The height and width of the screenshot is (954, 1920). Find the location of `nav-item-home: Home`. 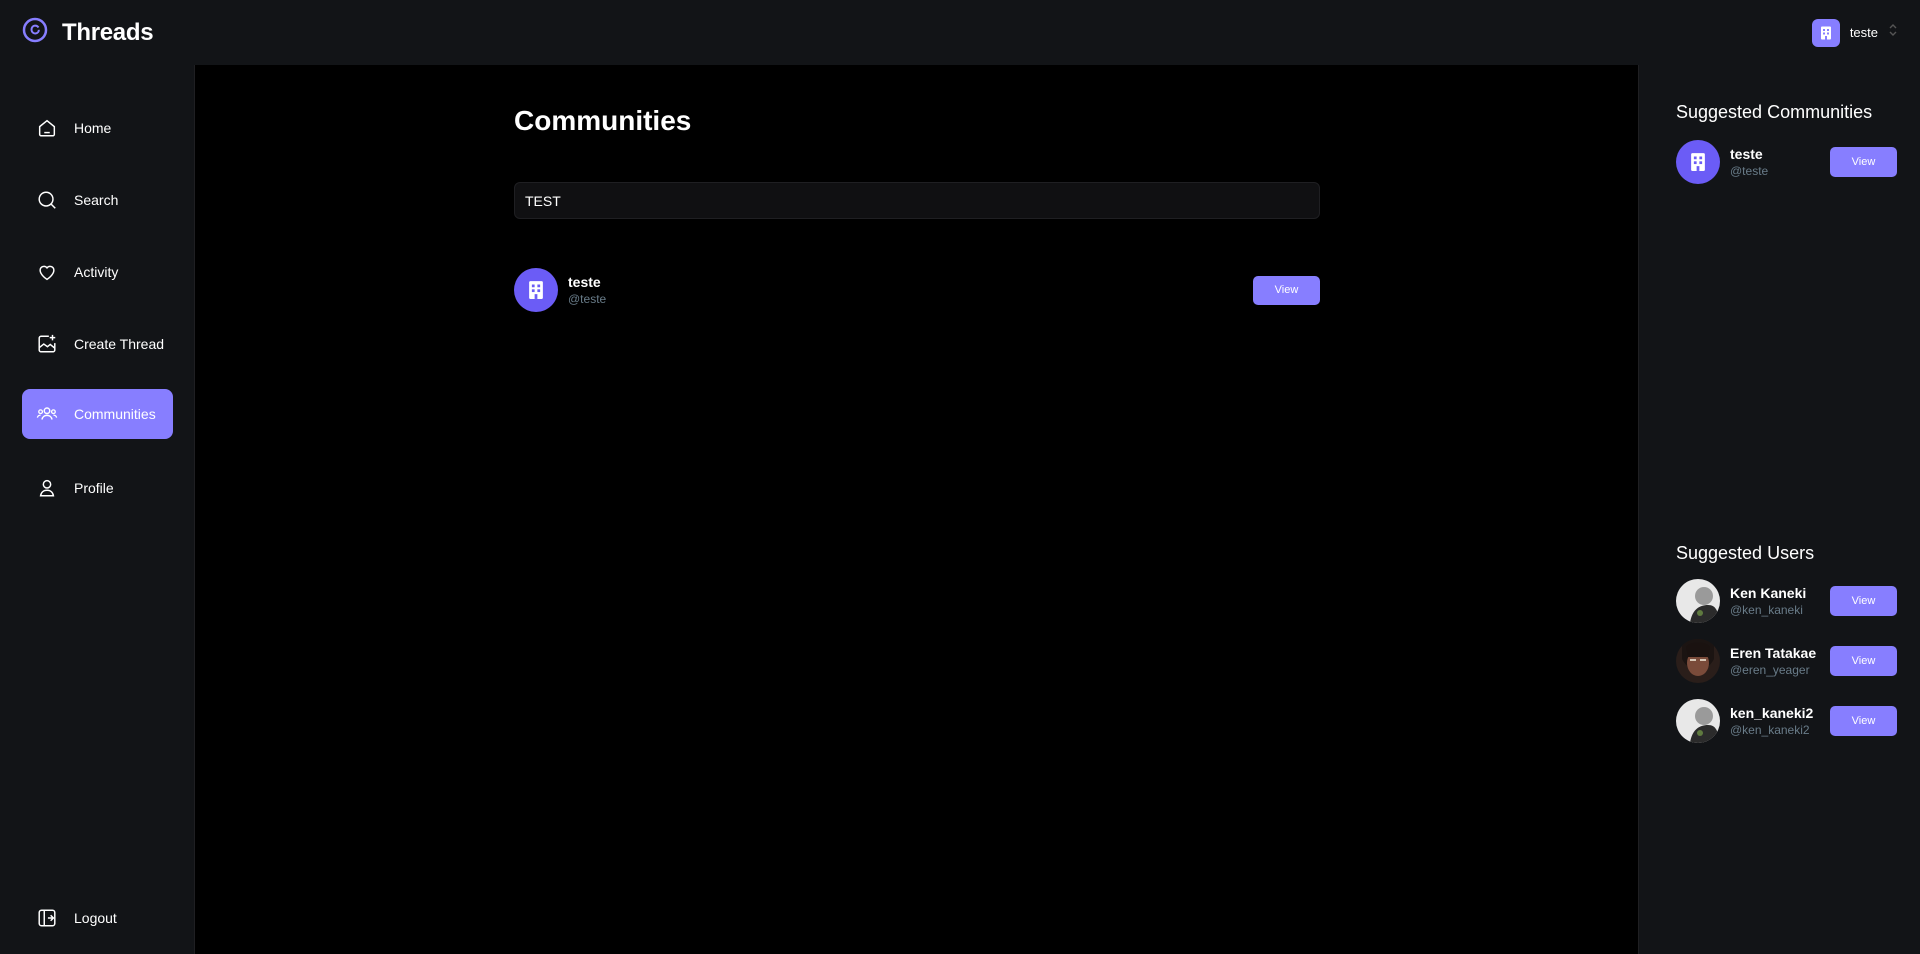

nav-item-home: Home is located at coordinates (97, 128).